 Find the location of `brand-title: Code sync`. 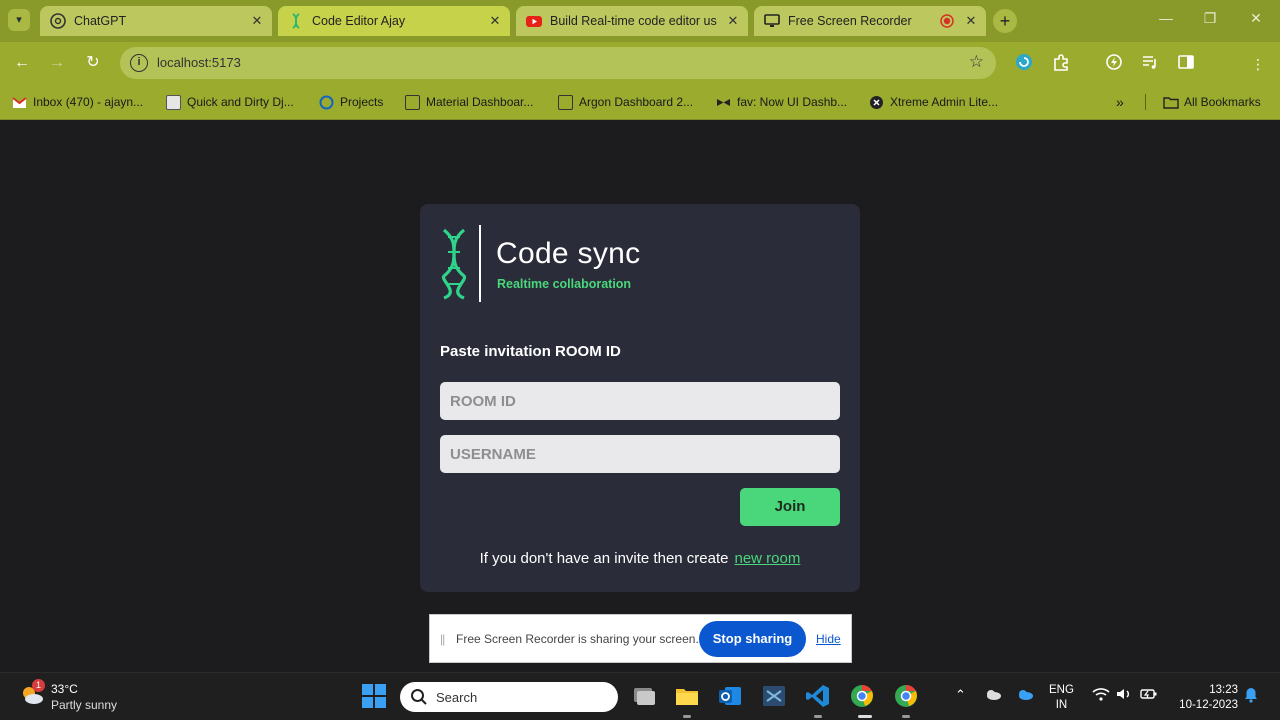

brand-title: Code sync is located at coordinates (568, 253).